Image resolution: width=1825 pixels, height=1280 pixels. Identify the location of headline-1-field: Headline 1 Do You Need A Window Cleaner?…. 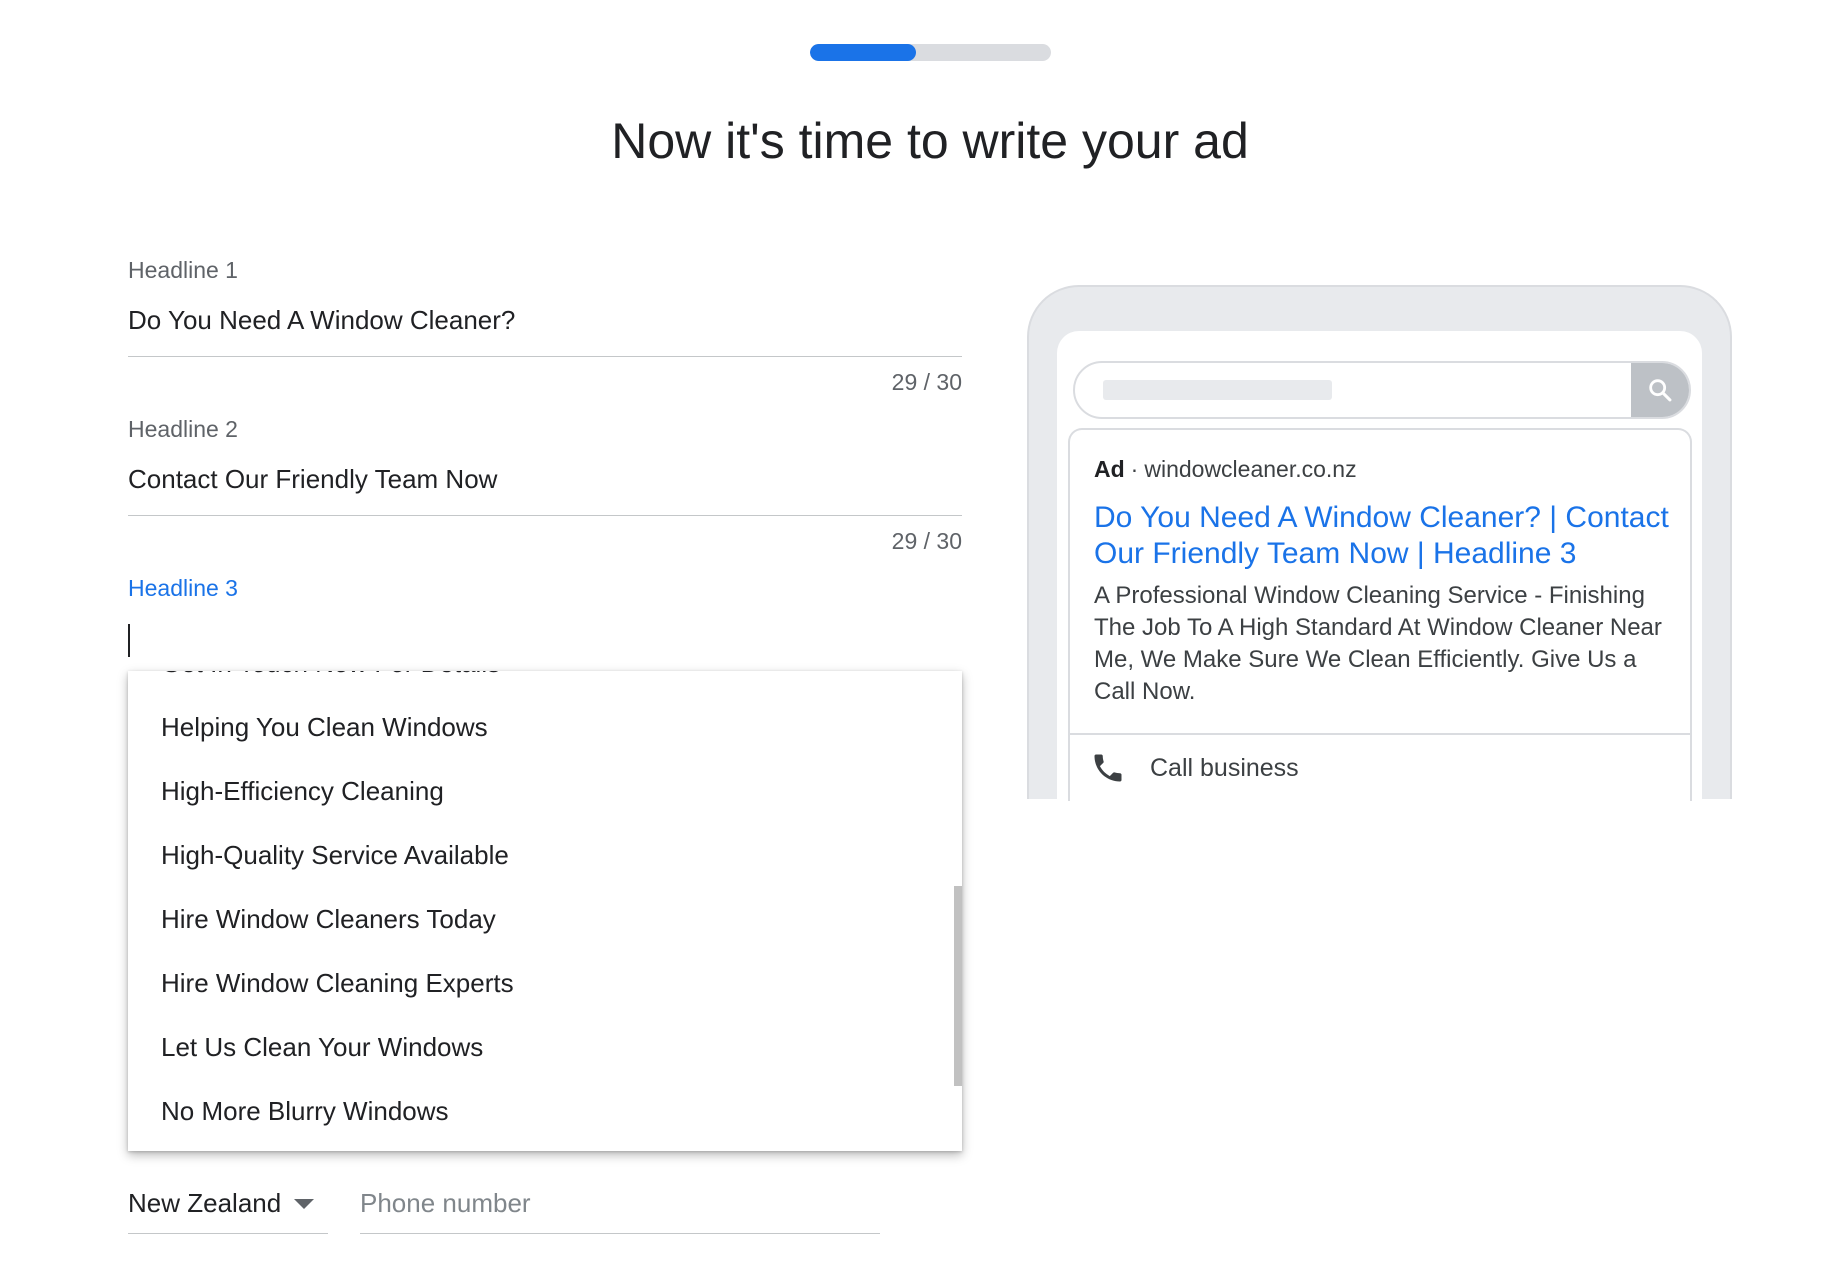
(545, 326).